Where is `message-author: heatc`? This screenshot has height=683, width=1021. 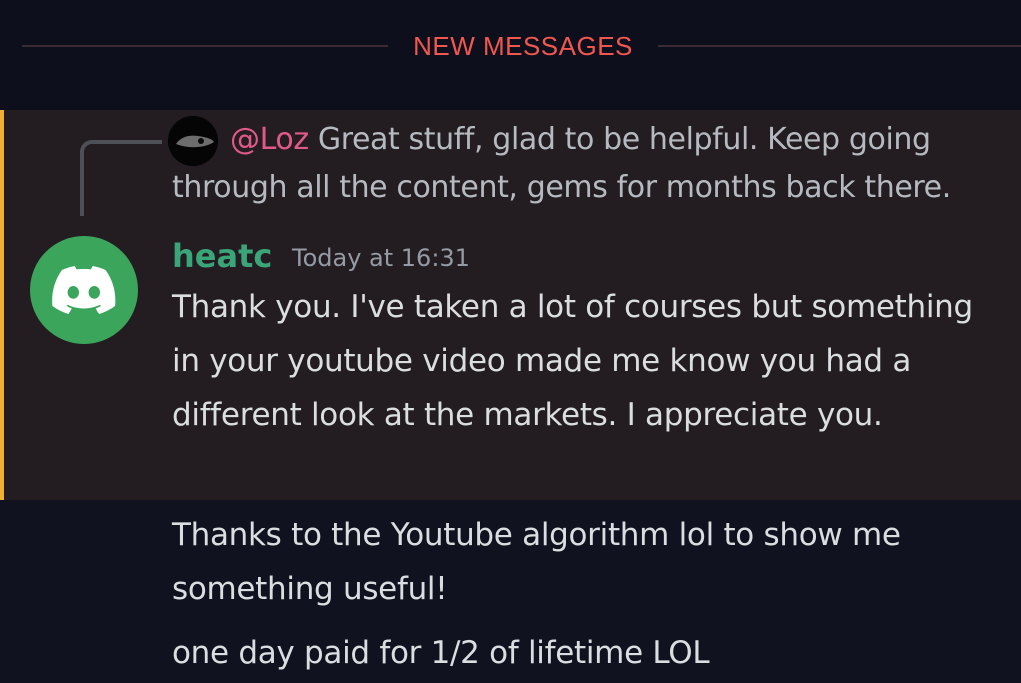
message-author: heatc is located at coordinates (222, 256).